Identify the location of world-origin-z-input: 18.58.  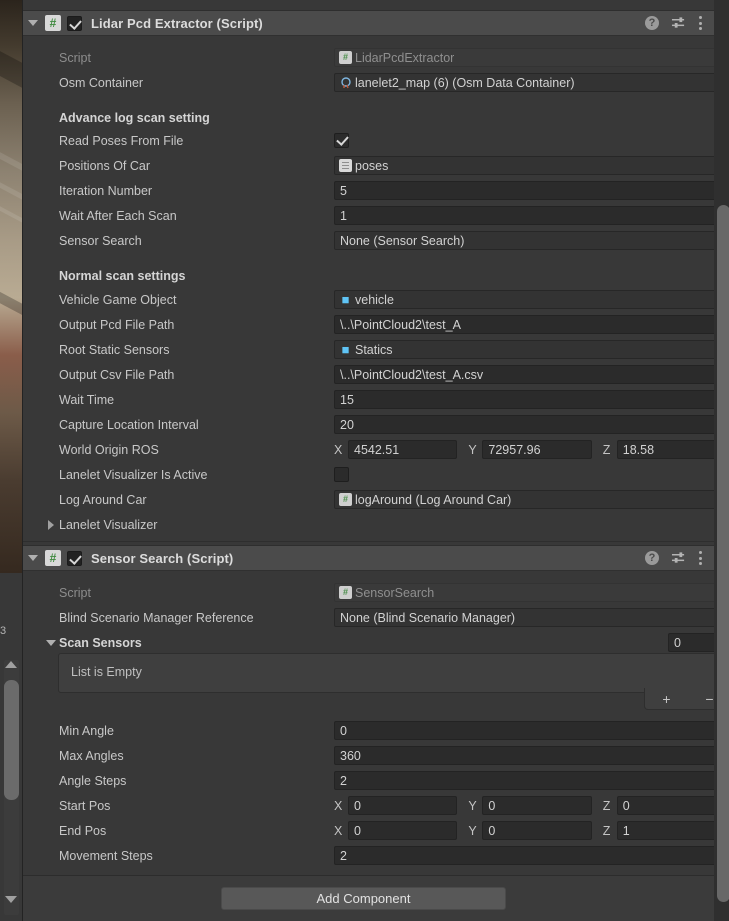
(672, 449).